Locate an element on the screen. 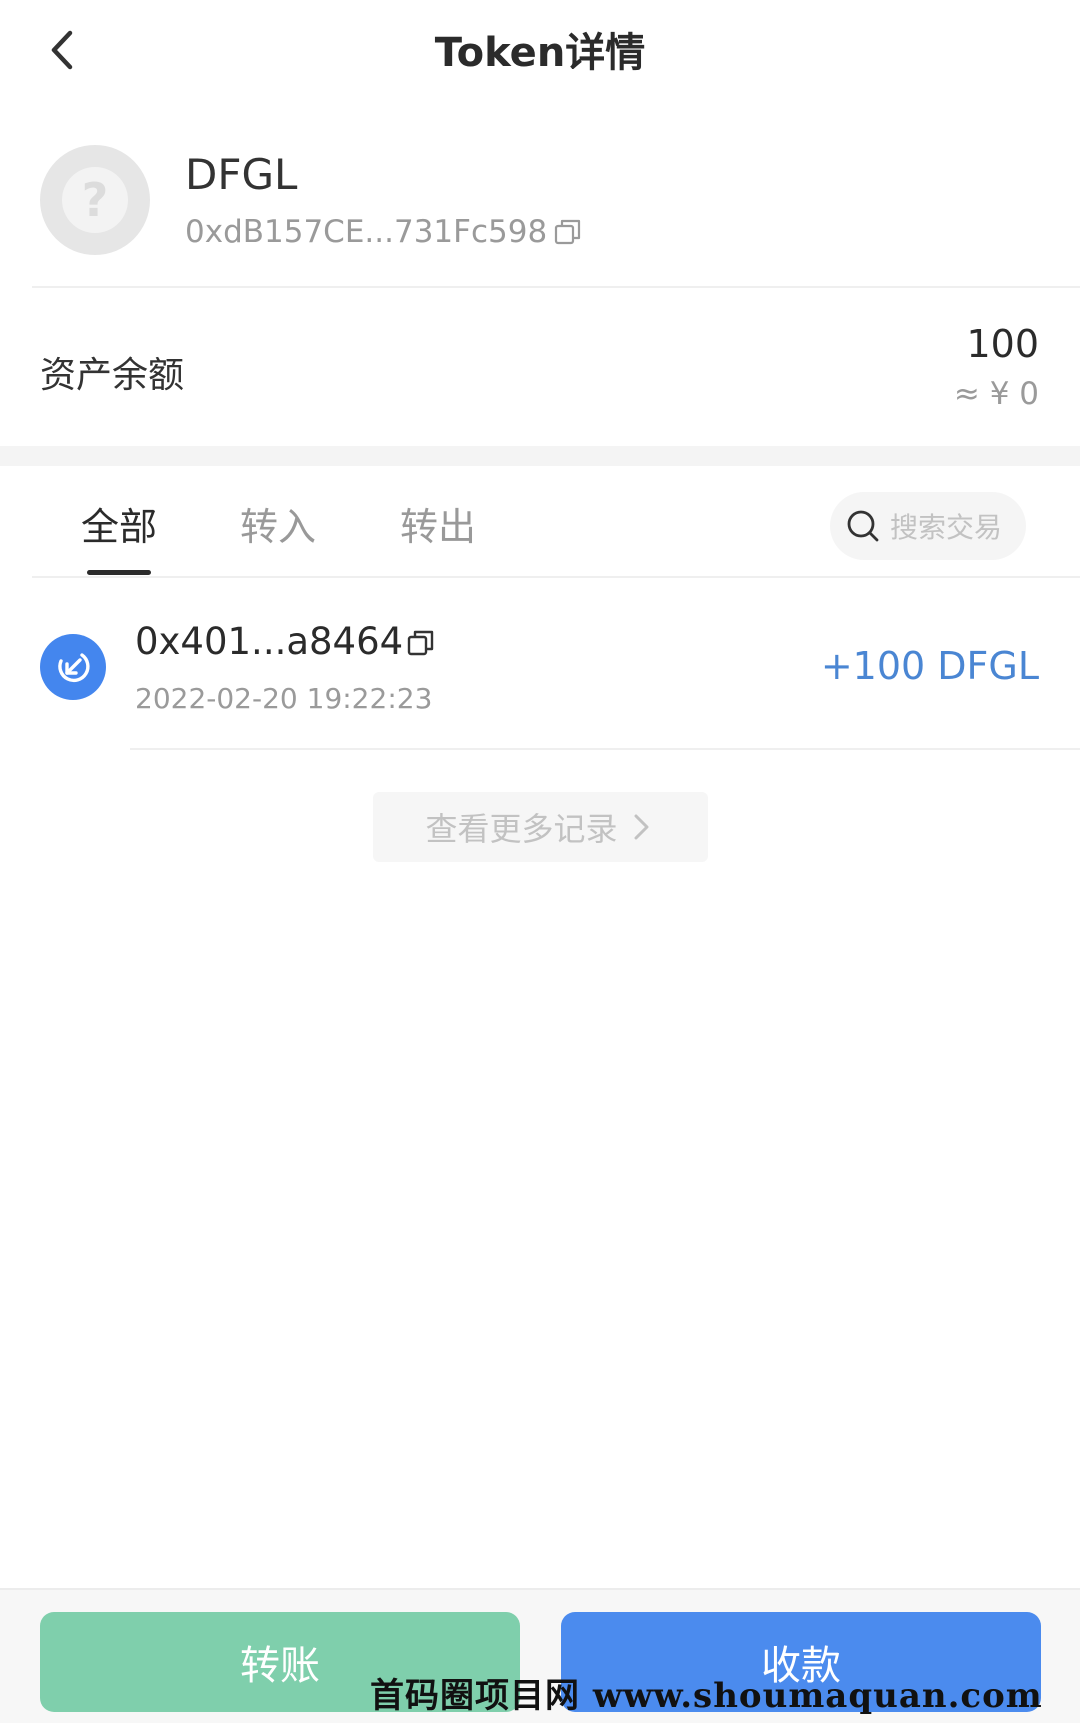  search-icon is located at coordinates (863, 526).